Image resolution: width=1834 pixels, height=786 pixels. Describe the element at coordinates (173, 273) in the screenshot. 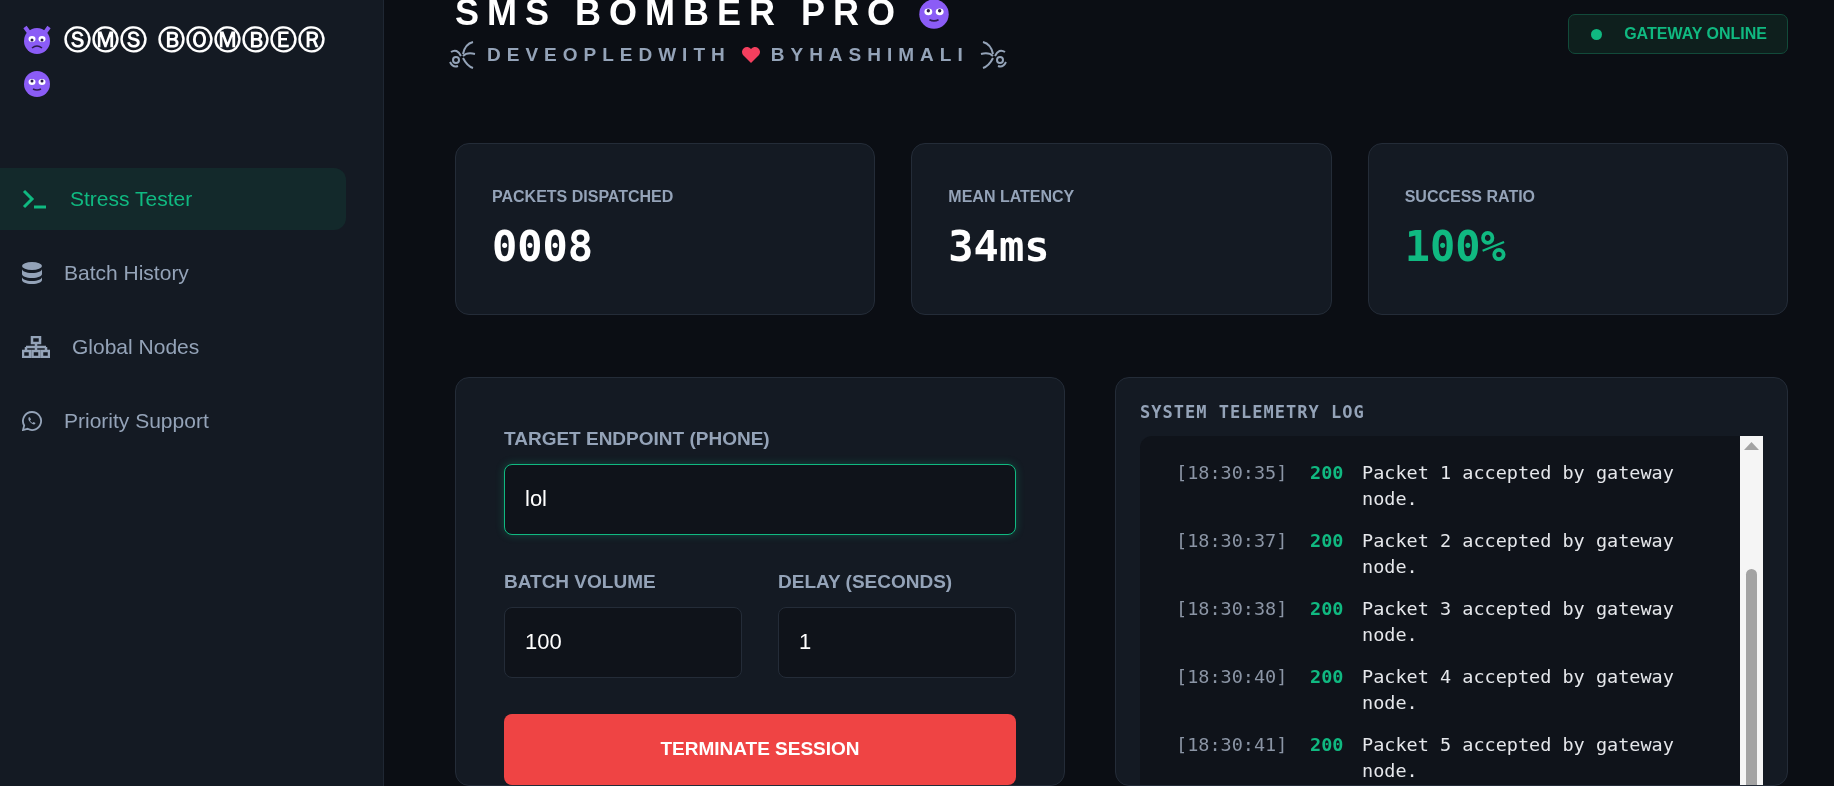

I see `sidebar-item: Batch History` at that location.